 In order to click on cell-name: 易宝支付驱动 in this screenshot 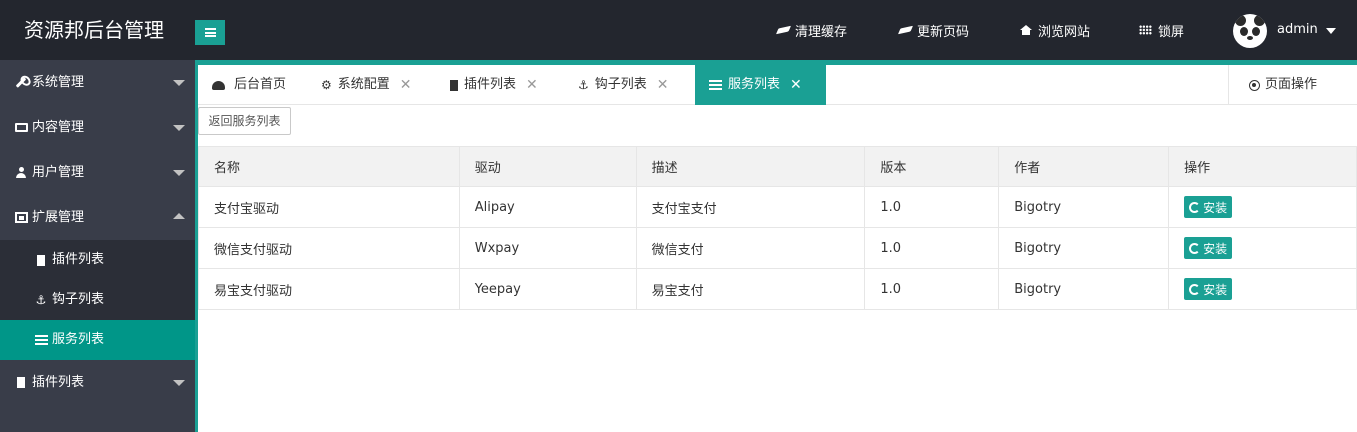, I will do `click(329, 289)`.